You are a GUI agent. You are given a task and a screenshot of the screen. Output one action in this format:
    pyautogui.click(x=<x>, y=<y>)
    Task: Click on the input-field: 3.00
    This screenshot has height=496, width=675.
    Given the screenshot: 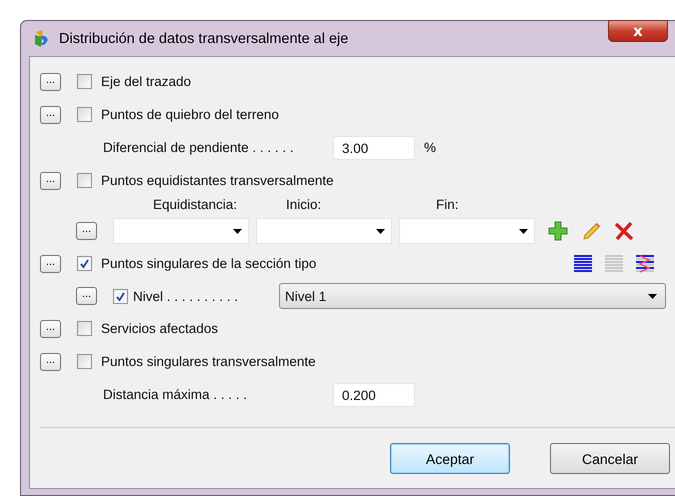 What is the action you would take?
    pyautogui.click(x=374, y=148)
    